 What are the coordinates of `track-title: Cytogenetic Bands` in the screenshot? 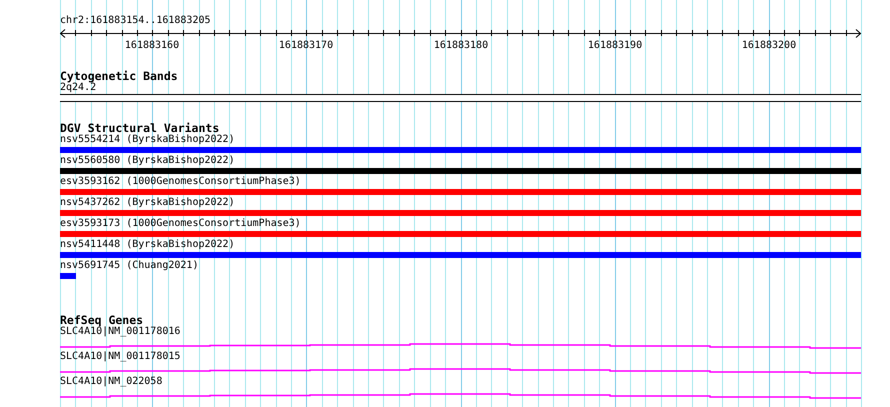 It's located at (119, 76).